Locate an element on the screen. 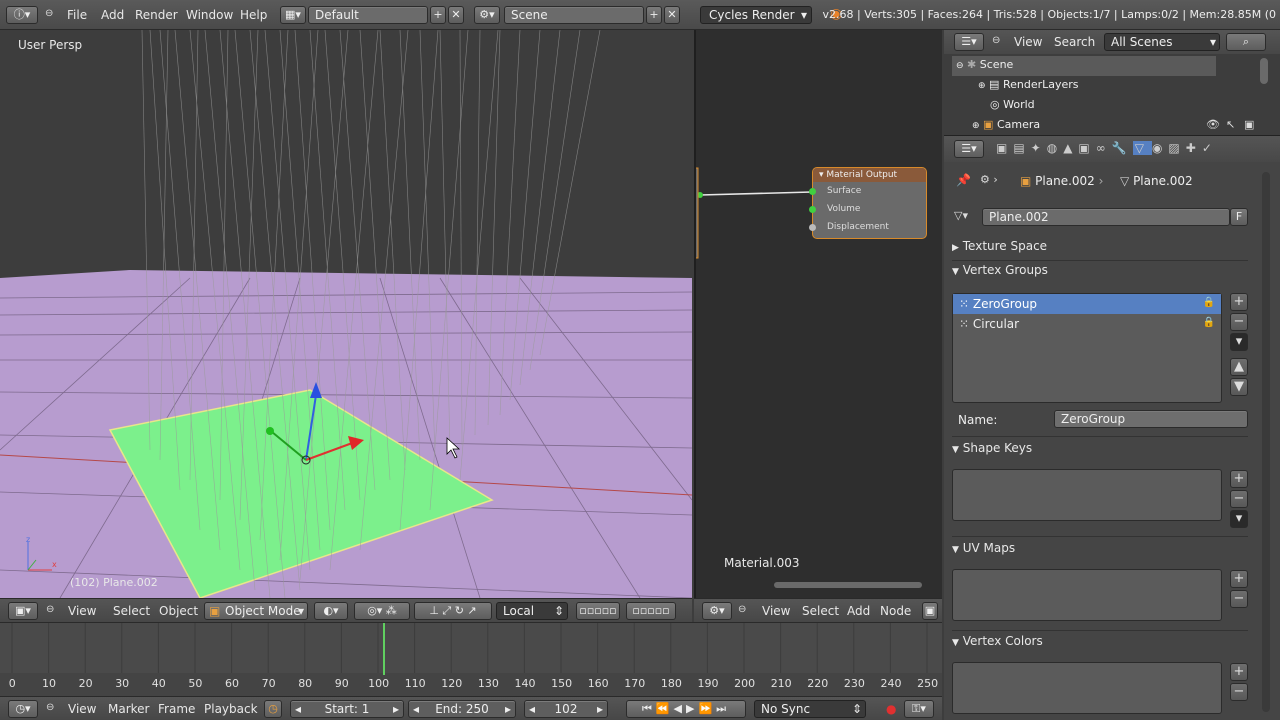  vertex-group-specials-button: ▾ is located at coordinates (1239, 342).